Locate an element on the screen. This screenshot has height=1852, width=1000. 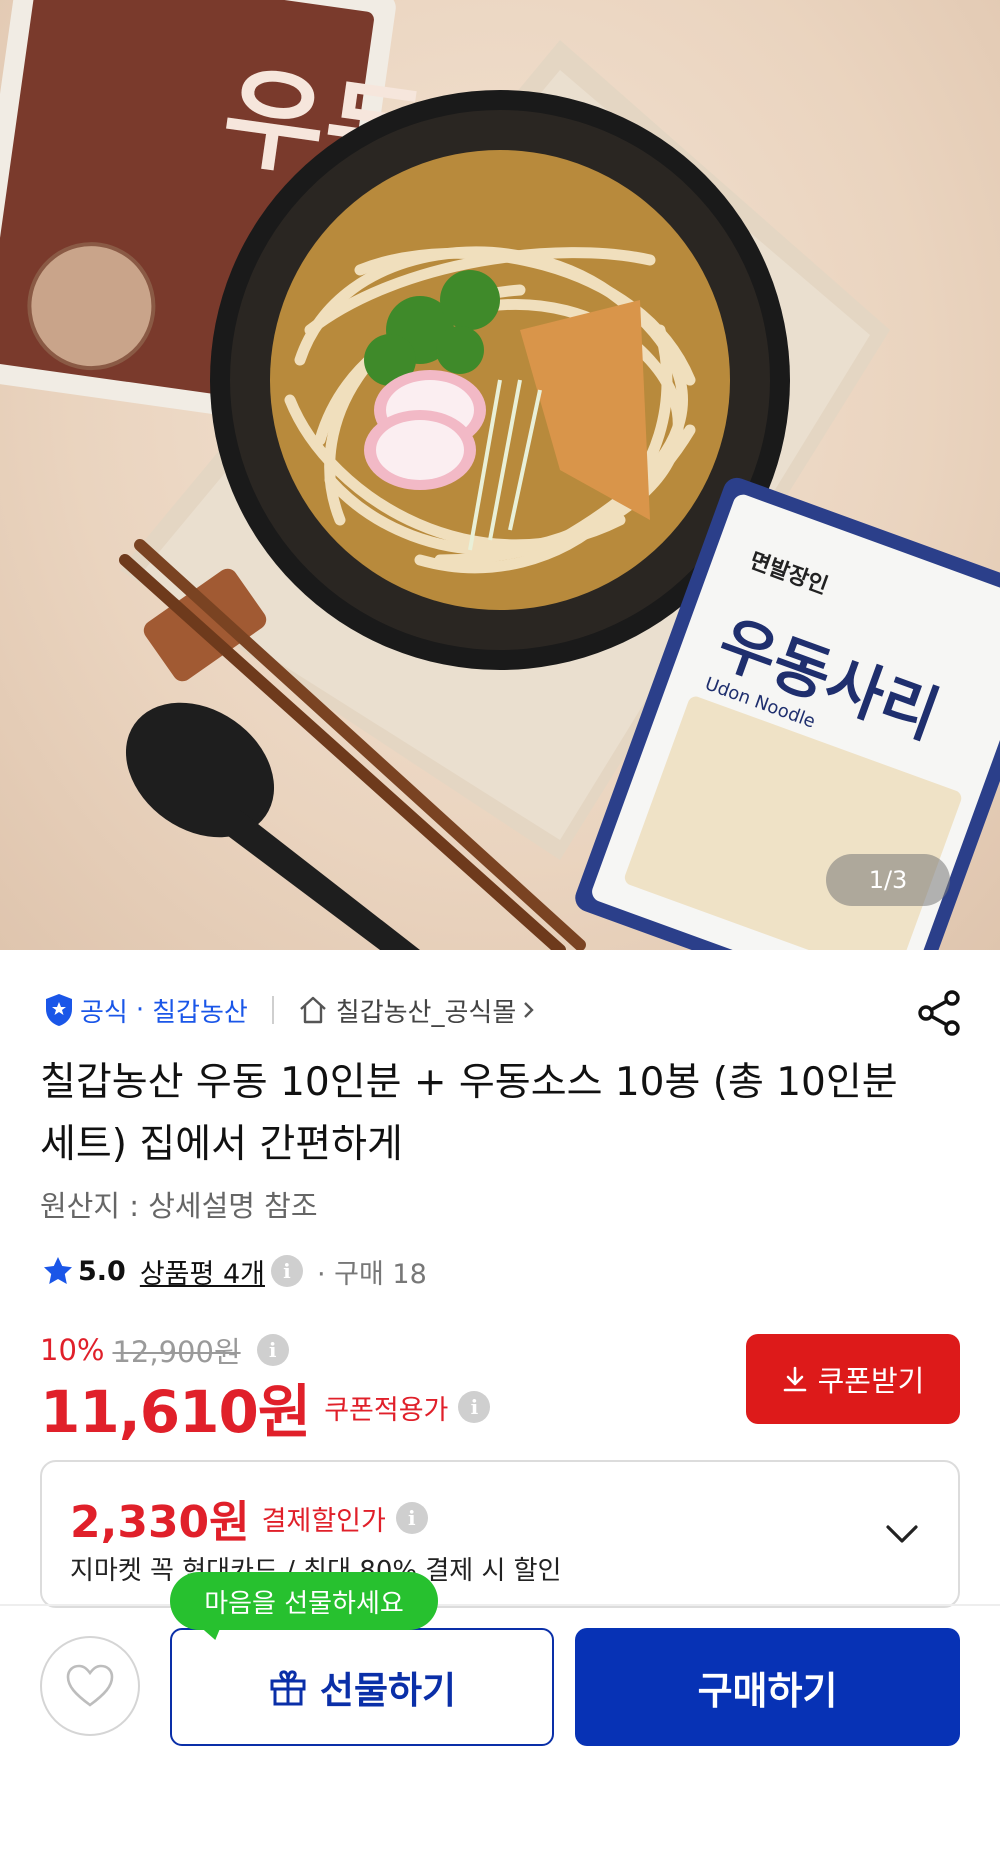
image-counter: 1/3 is located at coordinates (888, 880).